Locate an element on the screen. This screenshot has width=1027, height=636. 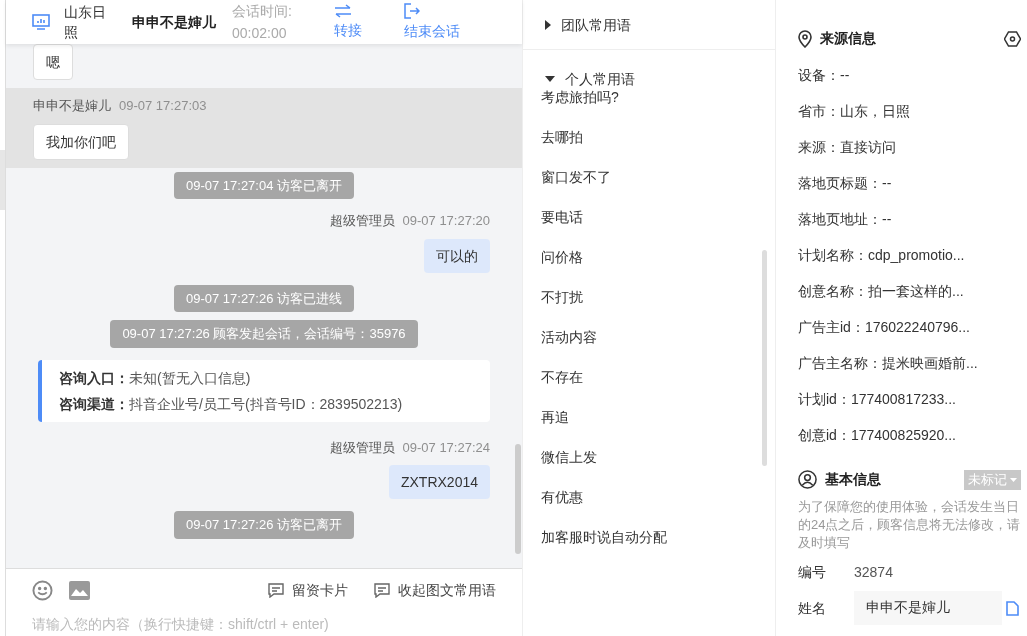
phrase-item: 微信上发 is located at coordinates (560, 457).